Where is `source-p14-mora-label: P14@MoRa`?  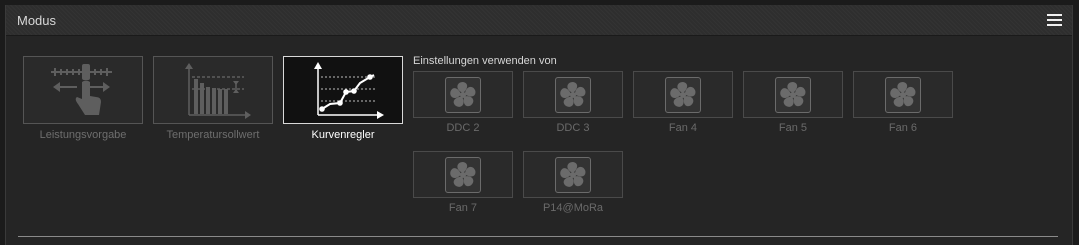 source-p14-mora-label: P14@MoRa is located at coordinates (573, 208).